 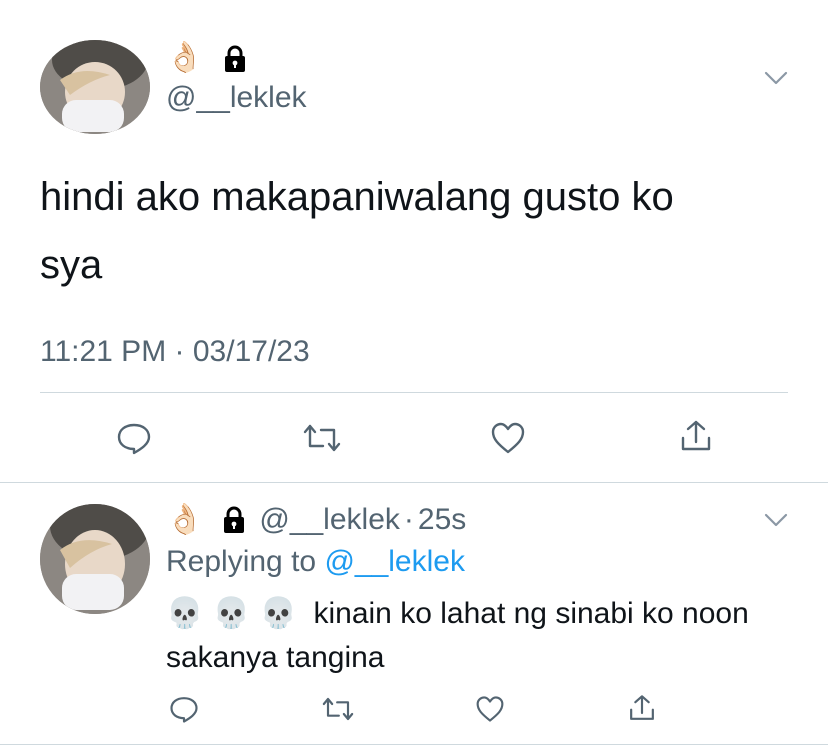 I want to click on reply-text-line-1: 💀 💀 💀 kinain ko lahat ng sinabi ko noon, so click(x=457, y=614).